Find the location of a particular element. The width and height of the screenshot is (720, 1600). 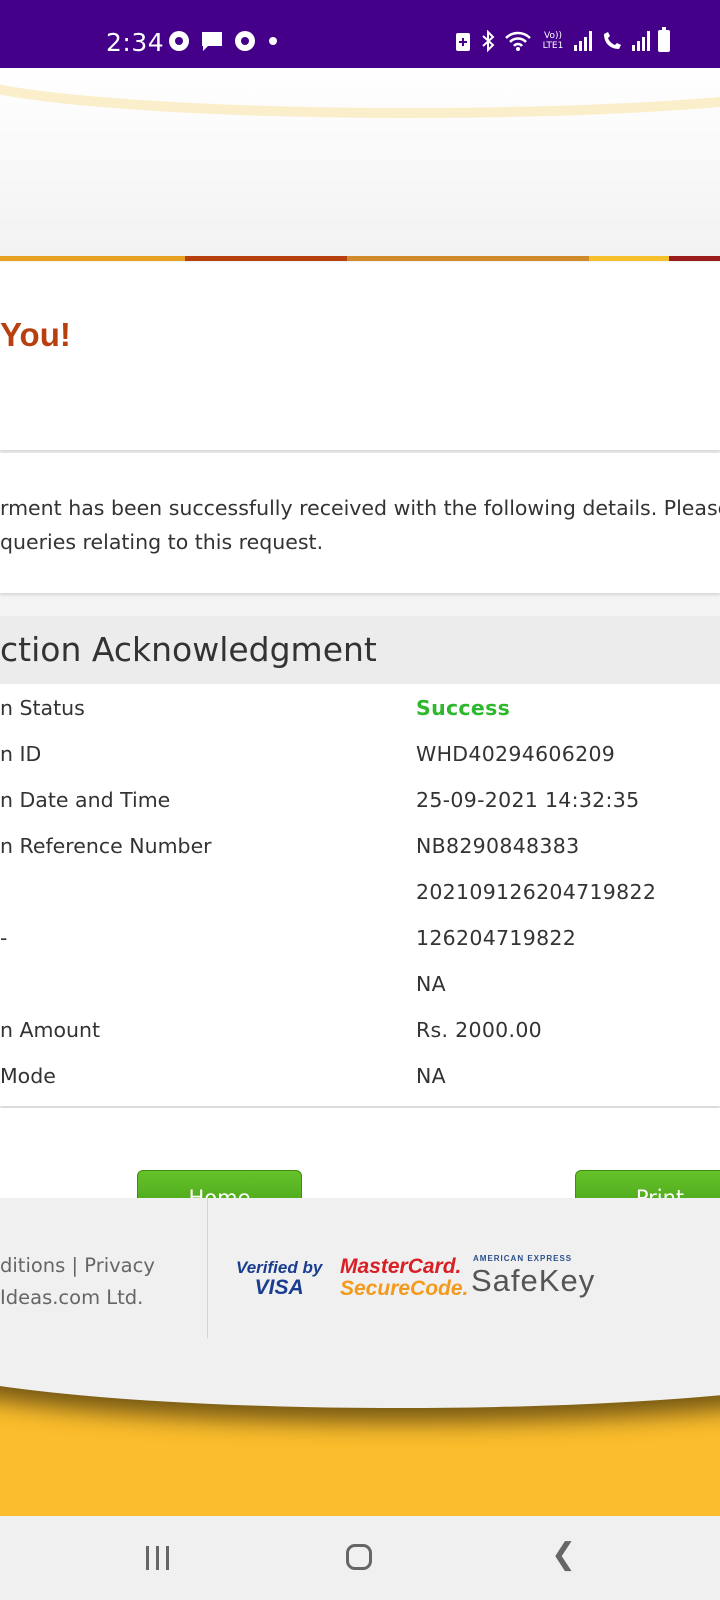

row-value: WHD40294606209 is located at coordinates (516, 754).